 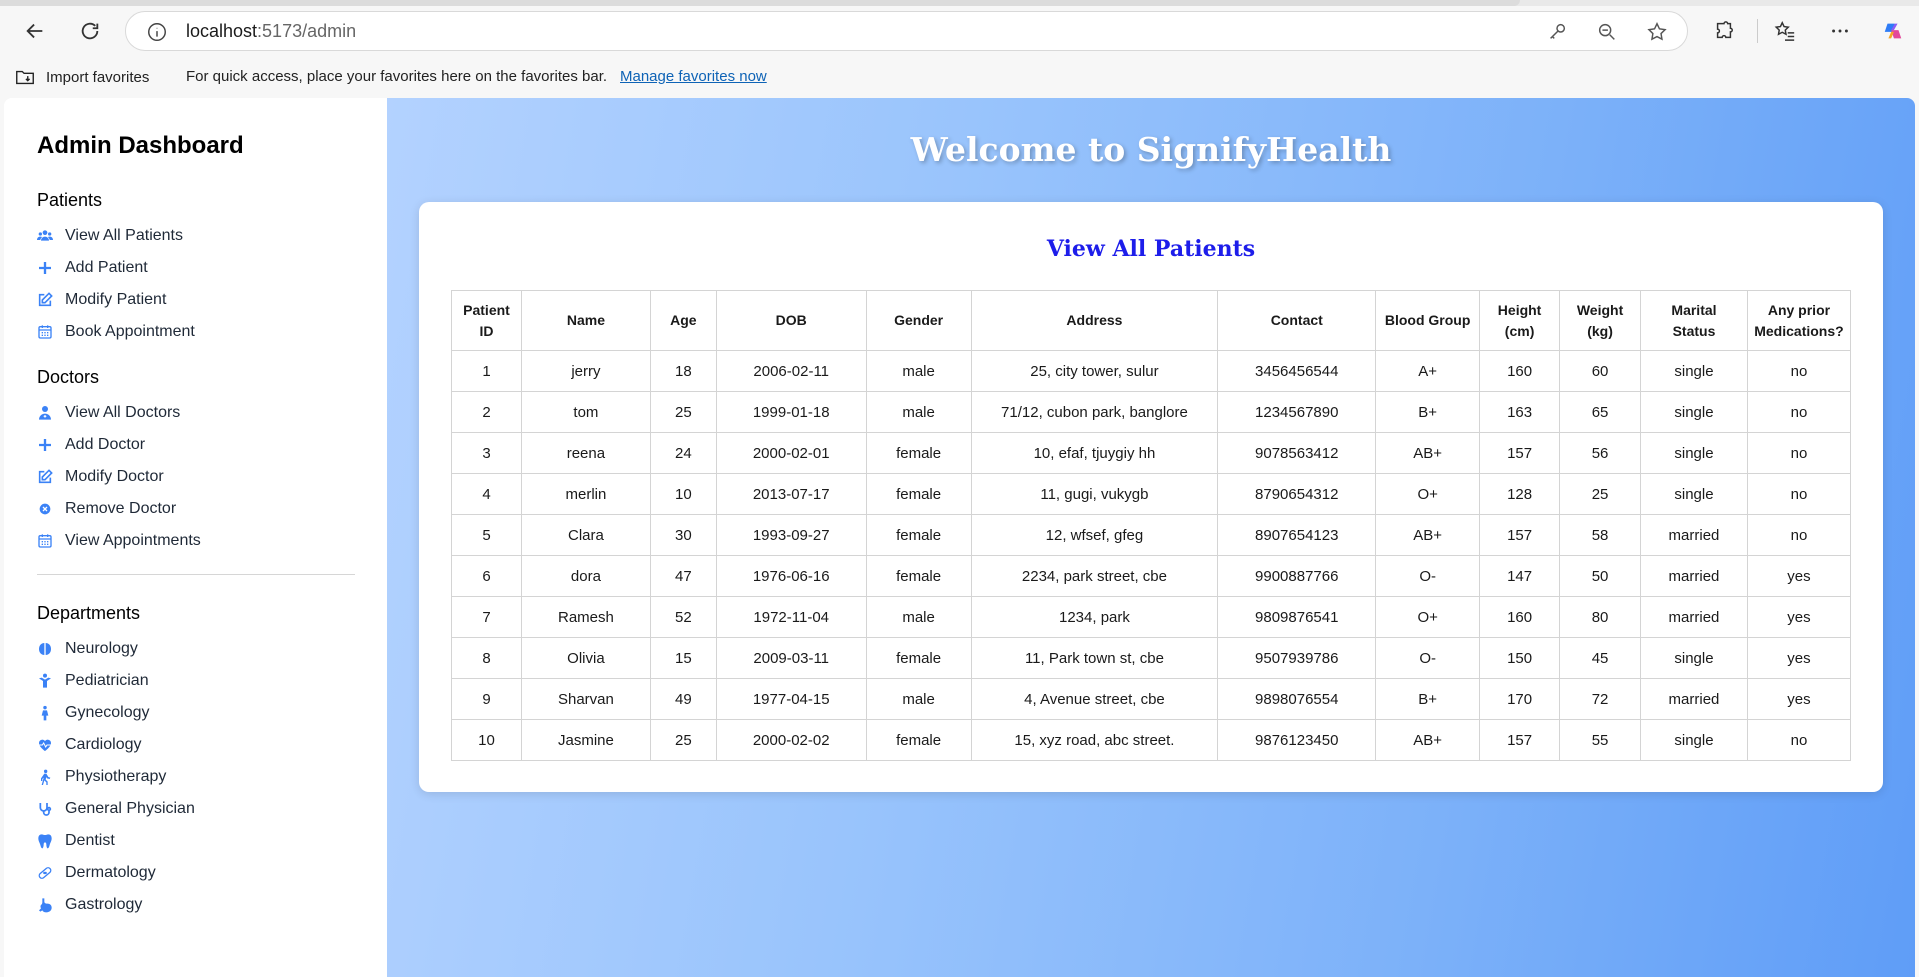 I want to click on table-cell: tom, so click(x=585, y=412).